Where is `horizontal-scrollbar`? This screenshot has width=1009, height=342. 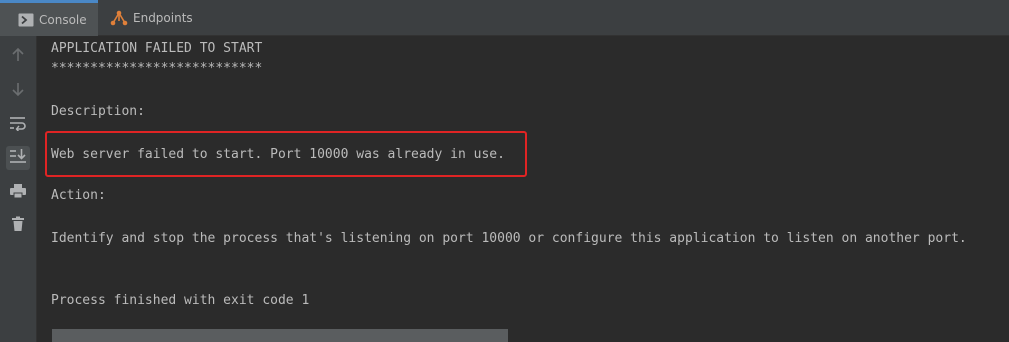
horizontal-scrollbar is located at coordinates (280, 335).